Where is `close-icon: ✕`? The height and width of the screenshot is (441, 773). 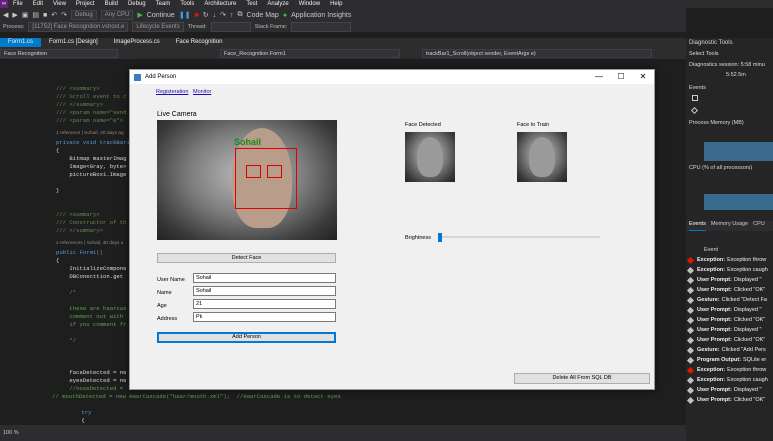
close-icon: ✕ is located at coordinates (643, 77).